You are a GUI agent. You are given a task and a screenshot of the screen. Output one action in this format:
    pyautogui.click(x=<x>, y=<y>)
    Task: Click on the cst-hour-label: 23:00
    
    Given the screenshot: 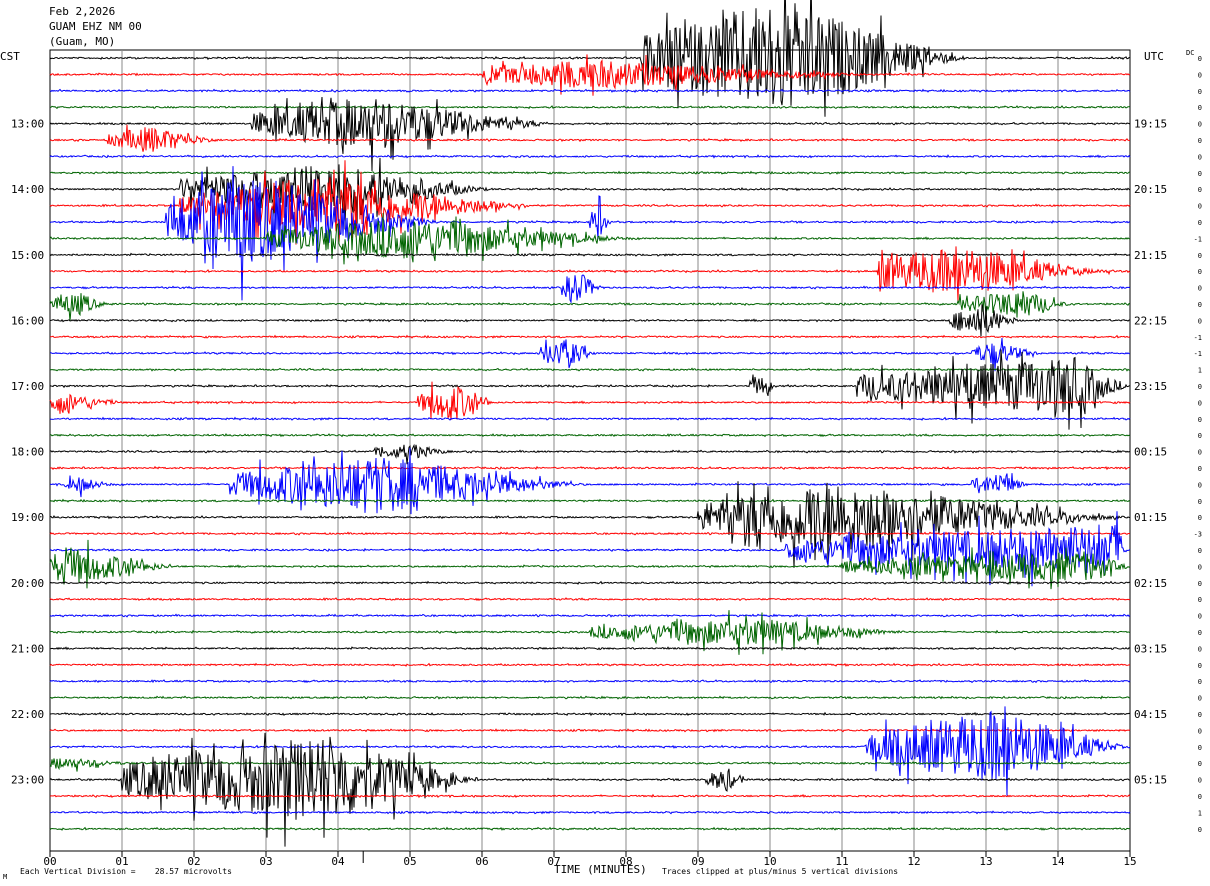 What is the action you would take?
    pyautogui.click(x=27, y=780)
    